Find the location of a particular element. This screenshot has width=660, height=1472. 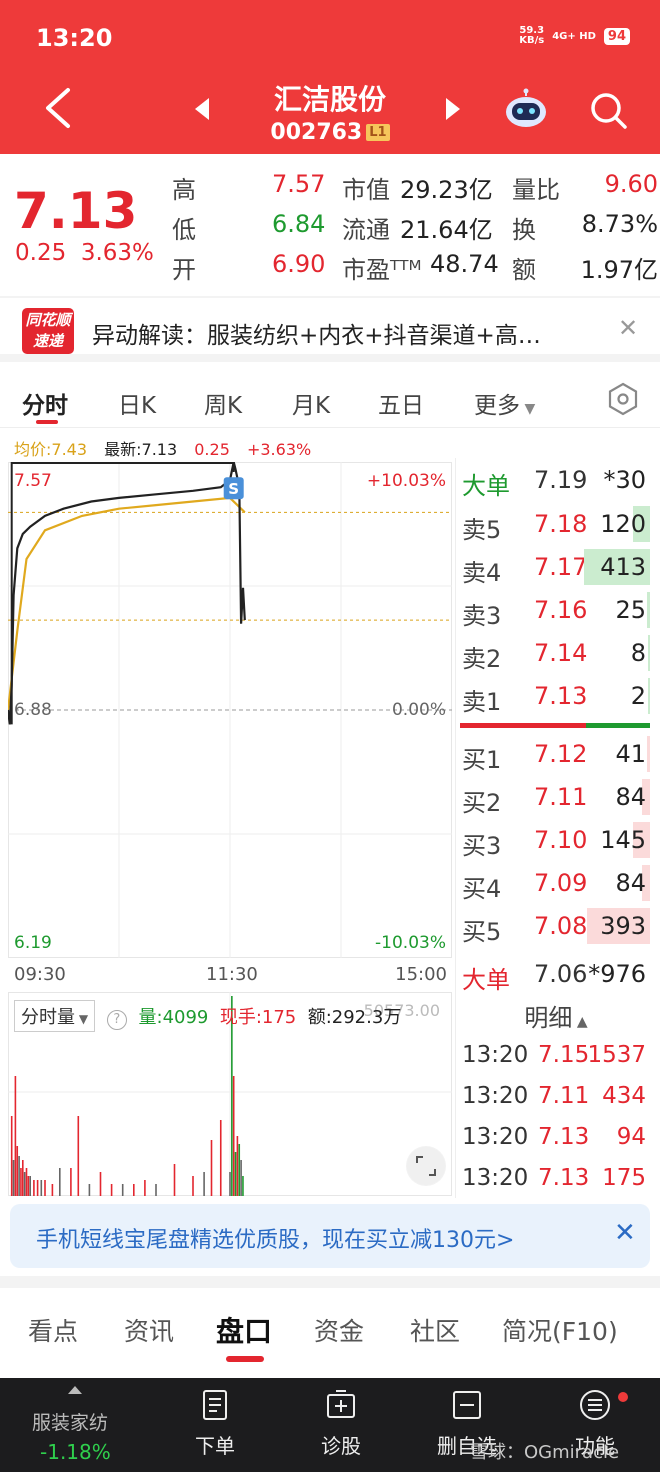

volratio-label: 量比 is located at coordinates (536, 190).